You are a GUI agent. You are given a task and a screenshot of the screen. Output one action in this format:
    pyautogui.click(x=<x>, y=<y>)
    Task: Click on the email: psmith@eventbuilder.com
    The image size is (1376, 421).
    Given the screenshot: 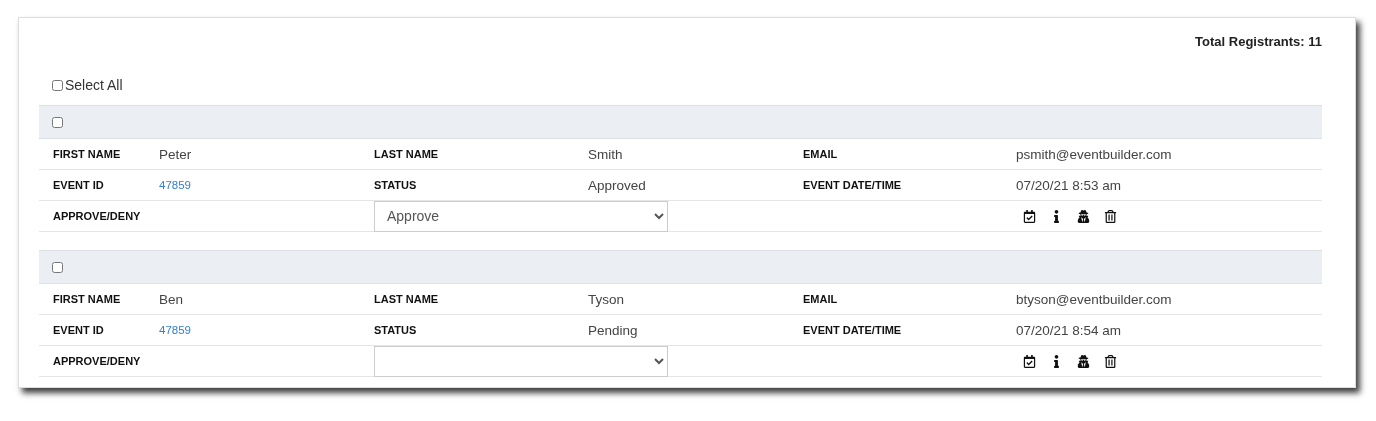 What is the action you would take?
    pyautogui.click(x=1094, y=154)
    